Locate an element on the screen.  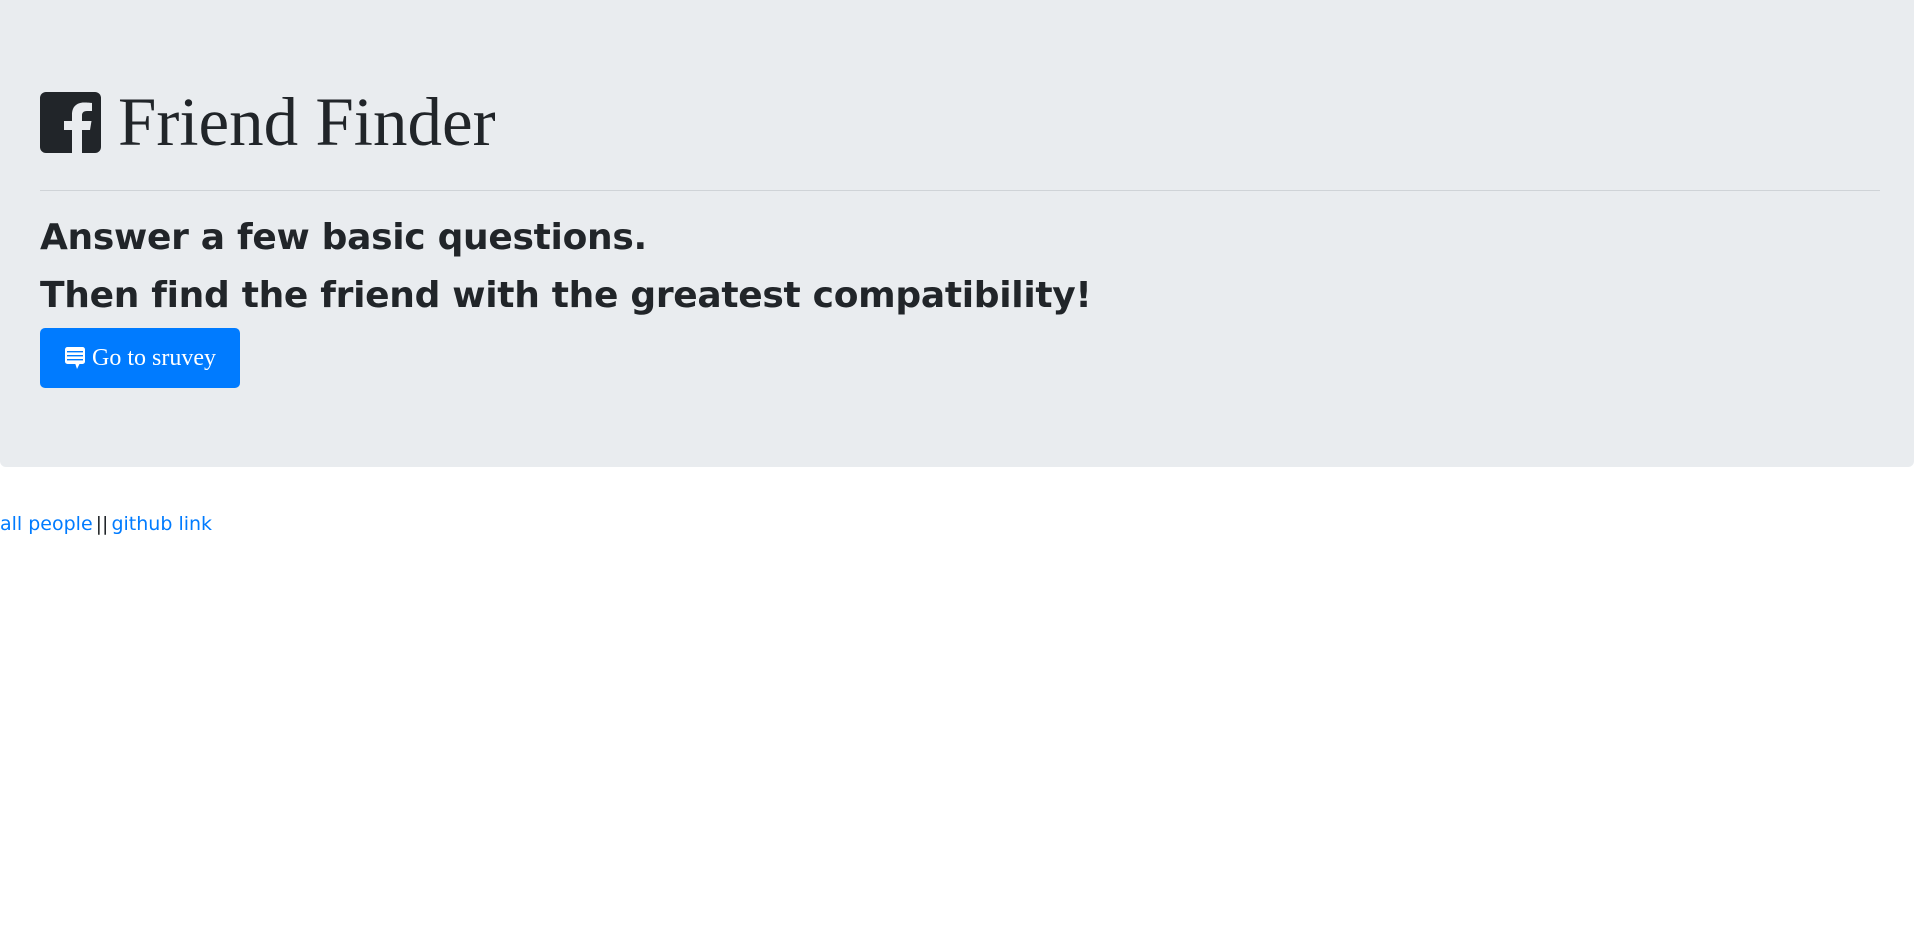
facebook-square-icon is located at coordinates (70, 122).